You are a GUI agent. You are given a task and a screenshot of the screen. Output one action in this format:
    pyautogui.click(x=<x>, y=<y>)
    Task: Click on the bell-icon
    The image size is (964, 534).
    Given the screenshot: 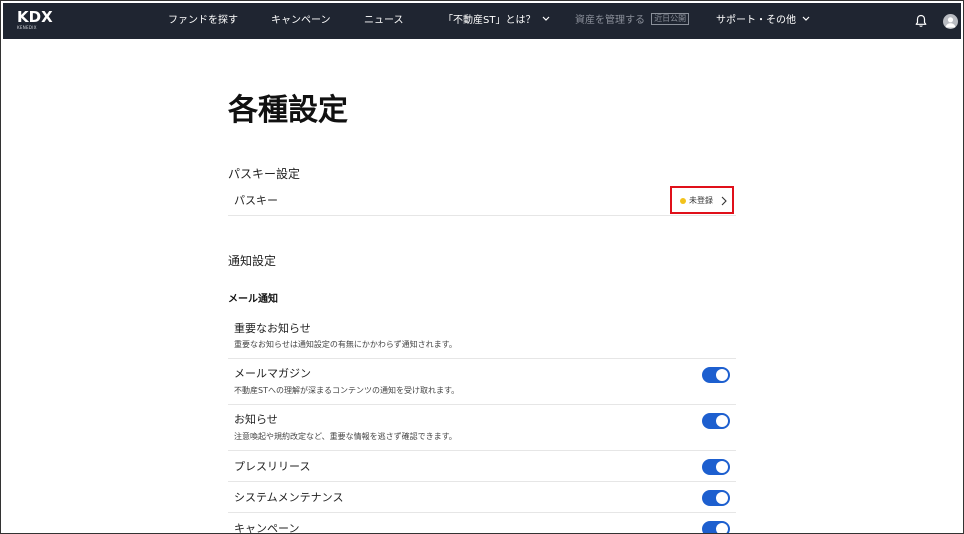 What is the action you would take?
    pyautogui.click(x=921, y=21)
    